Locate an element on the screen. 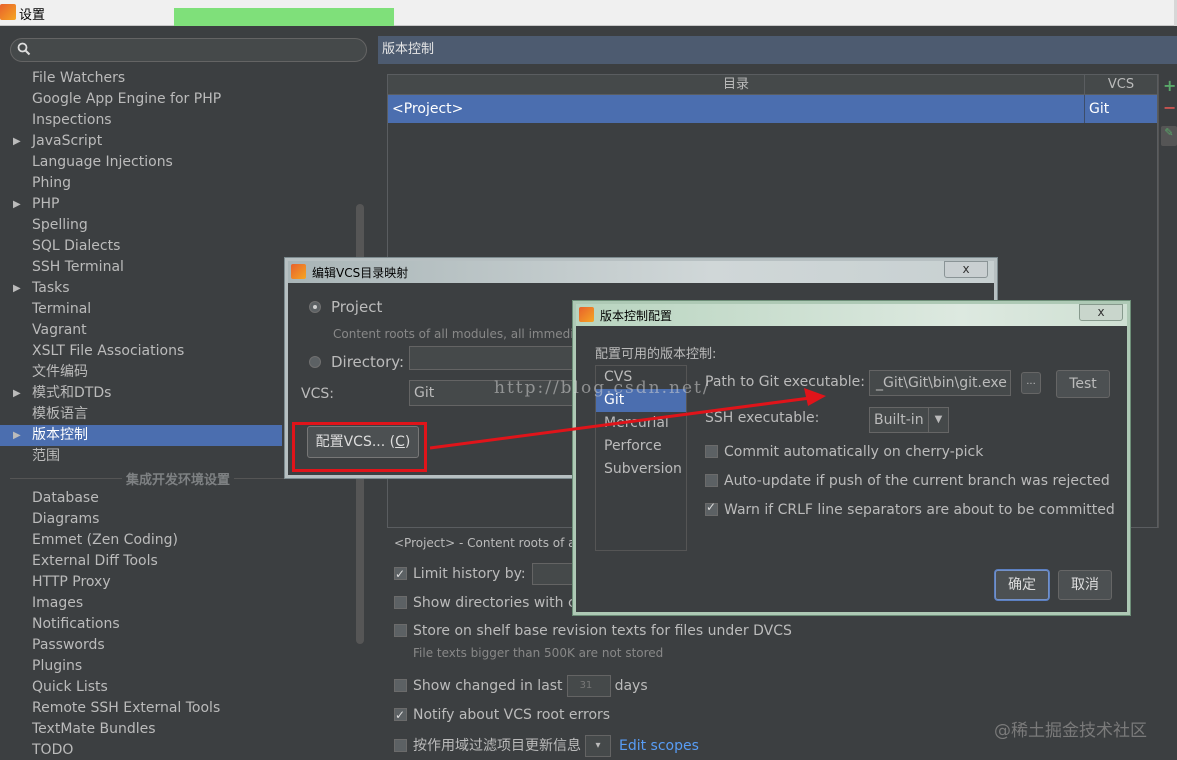  scope-dropdown: ▾ is located at coordinates (598, 746).